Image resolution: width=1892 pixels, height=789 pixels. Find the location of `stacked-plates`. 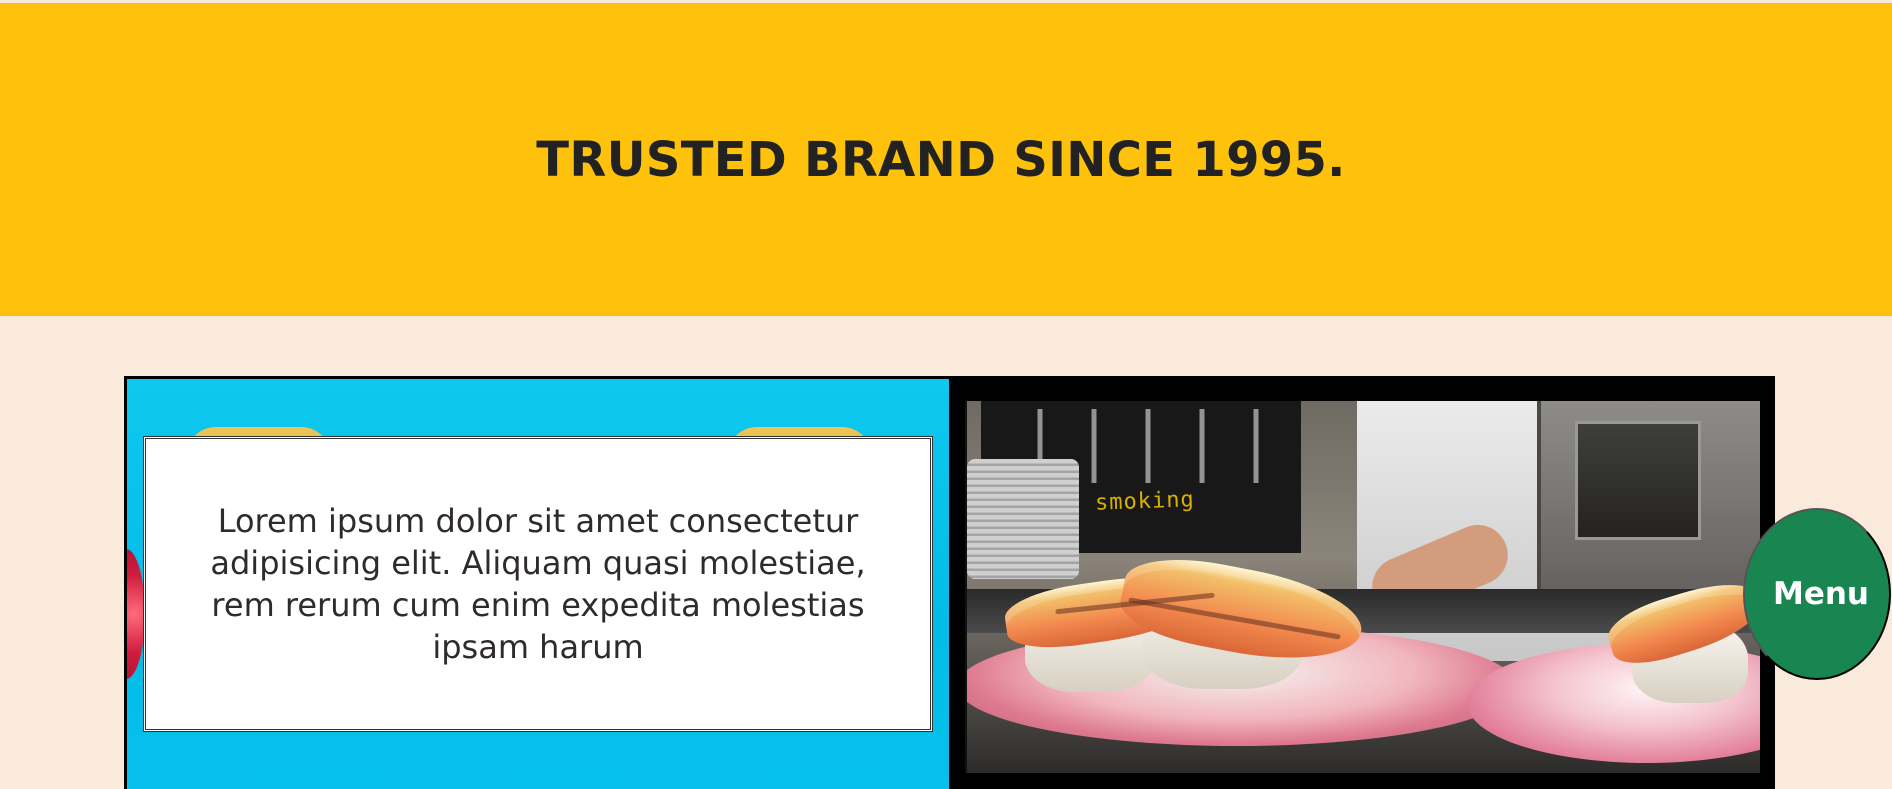

stacked-plates is located at coordinates (1023, 519).